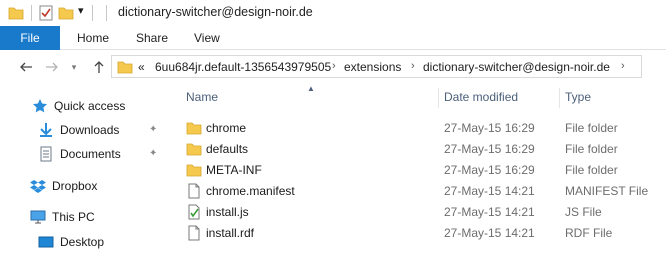  What do you see at coordinates (421, 233) in the screenshot?
I see `file-row-install-rdf: install.rdf 27-May-15 14:21 RDF File` at bounding box center [421, 233].